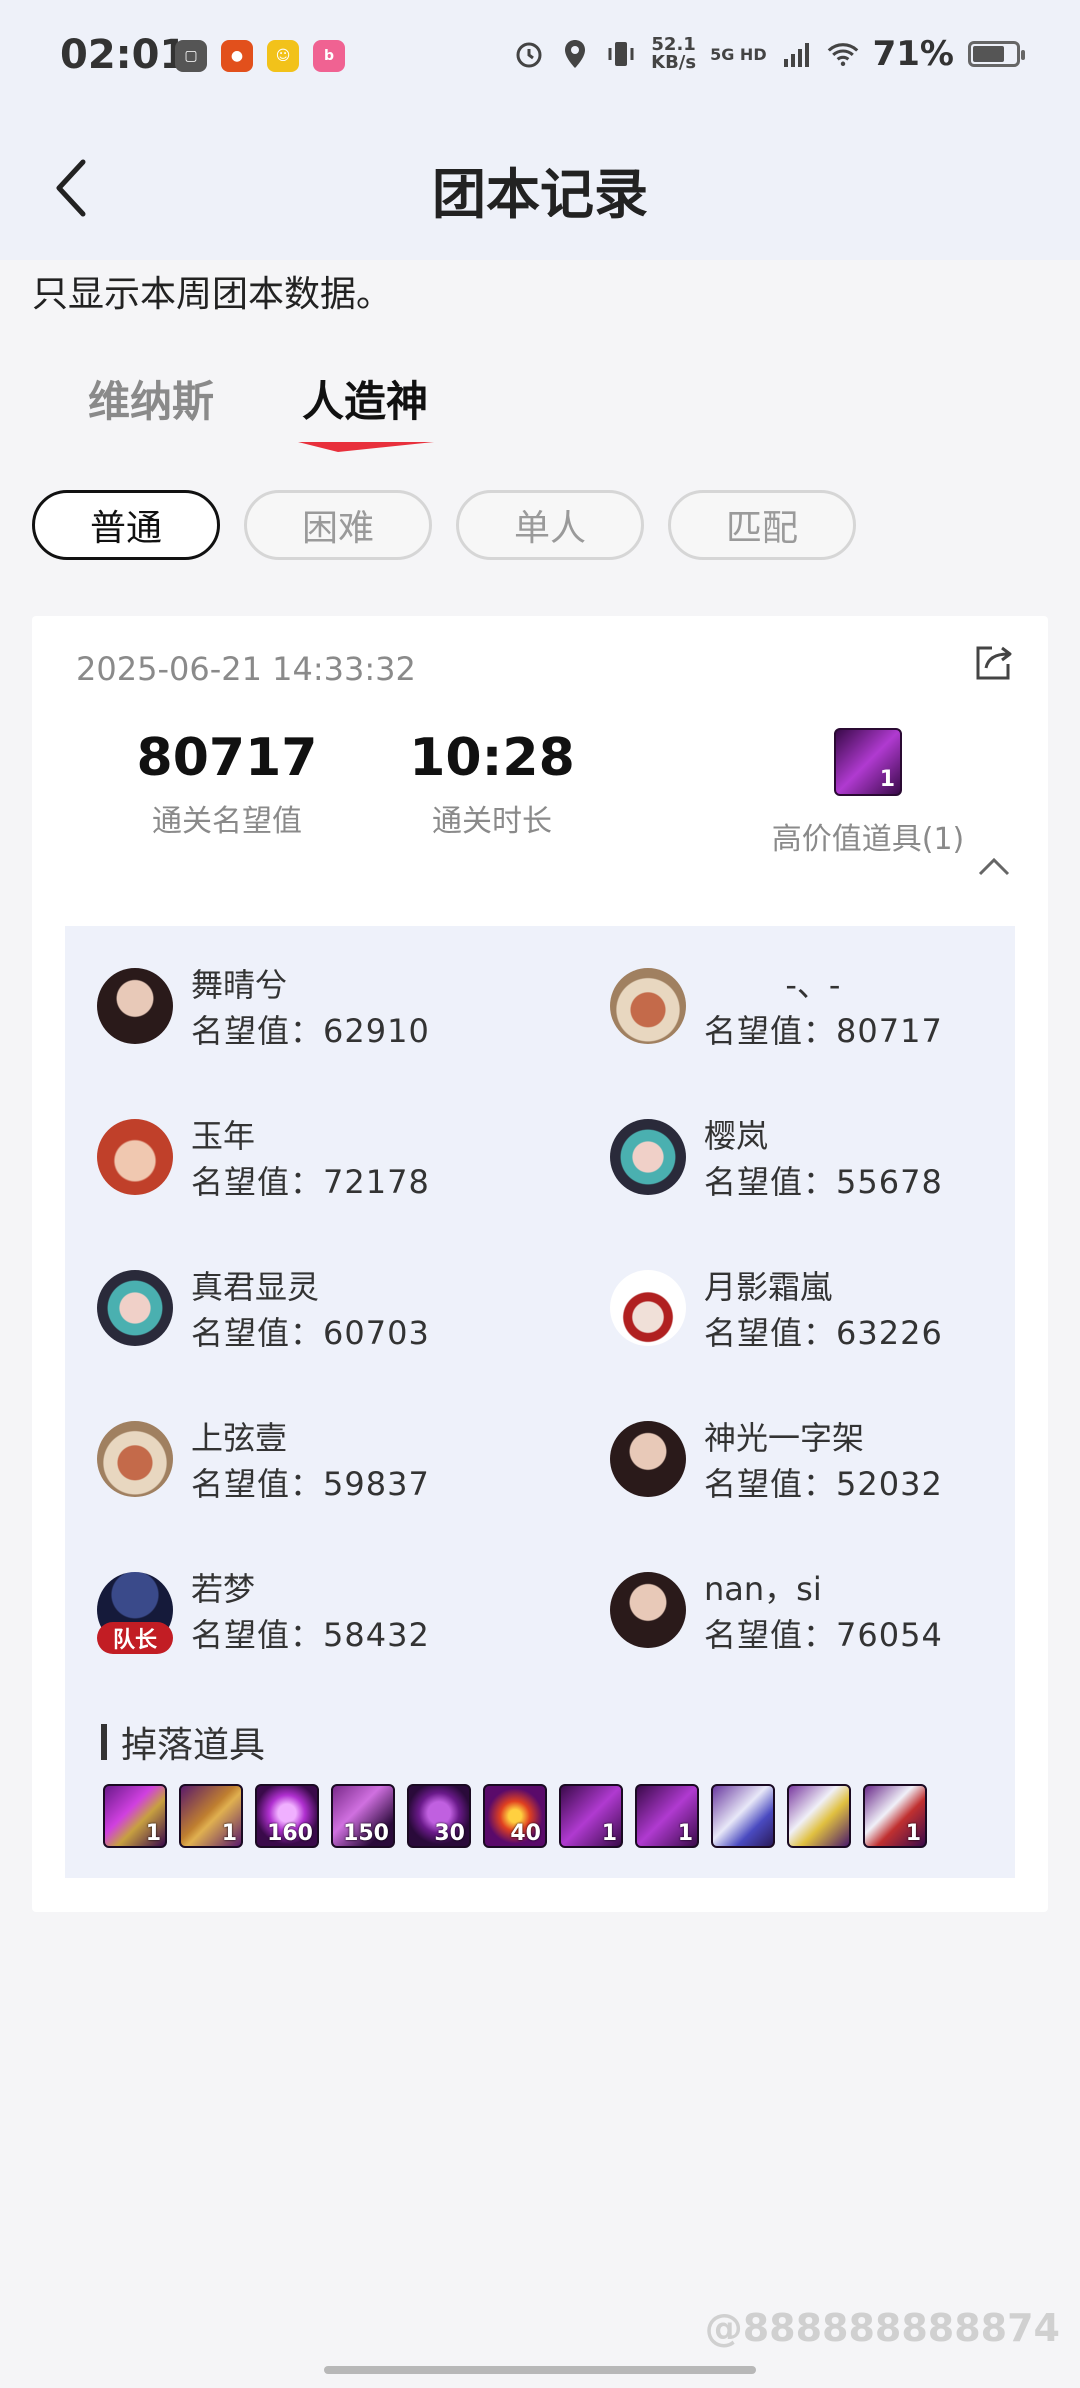 The image size is (1080, 2388). I want to click on tab-venus: 维纳斯, so click(151, 398).